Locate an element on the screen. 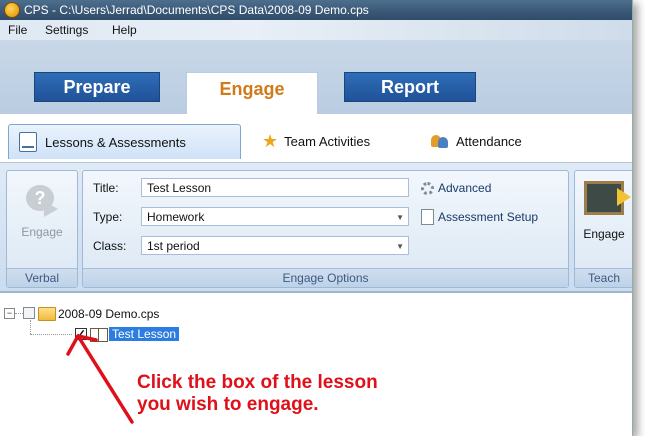  group-verbal-label: Verbal is located at coordinates (42, 277).